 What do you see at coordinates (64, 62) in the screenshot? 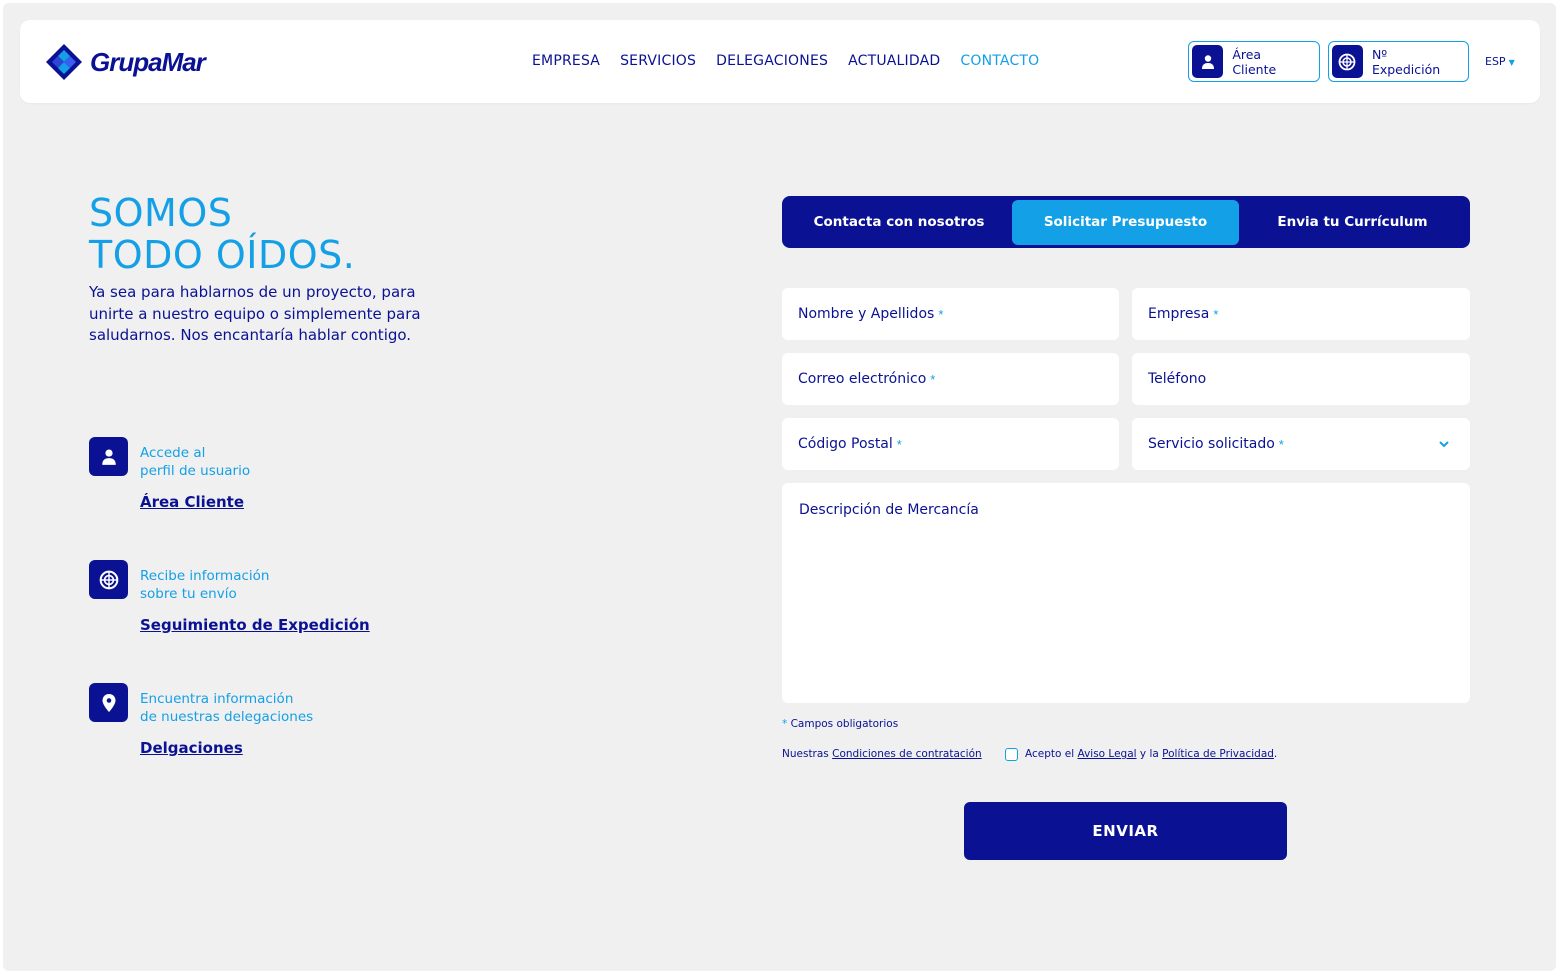
I see `diamond-logo-icon` at bounding box center [64, 62].